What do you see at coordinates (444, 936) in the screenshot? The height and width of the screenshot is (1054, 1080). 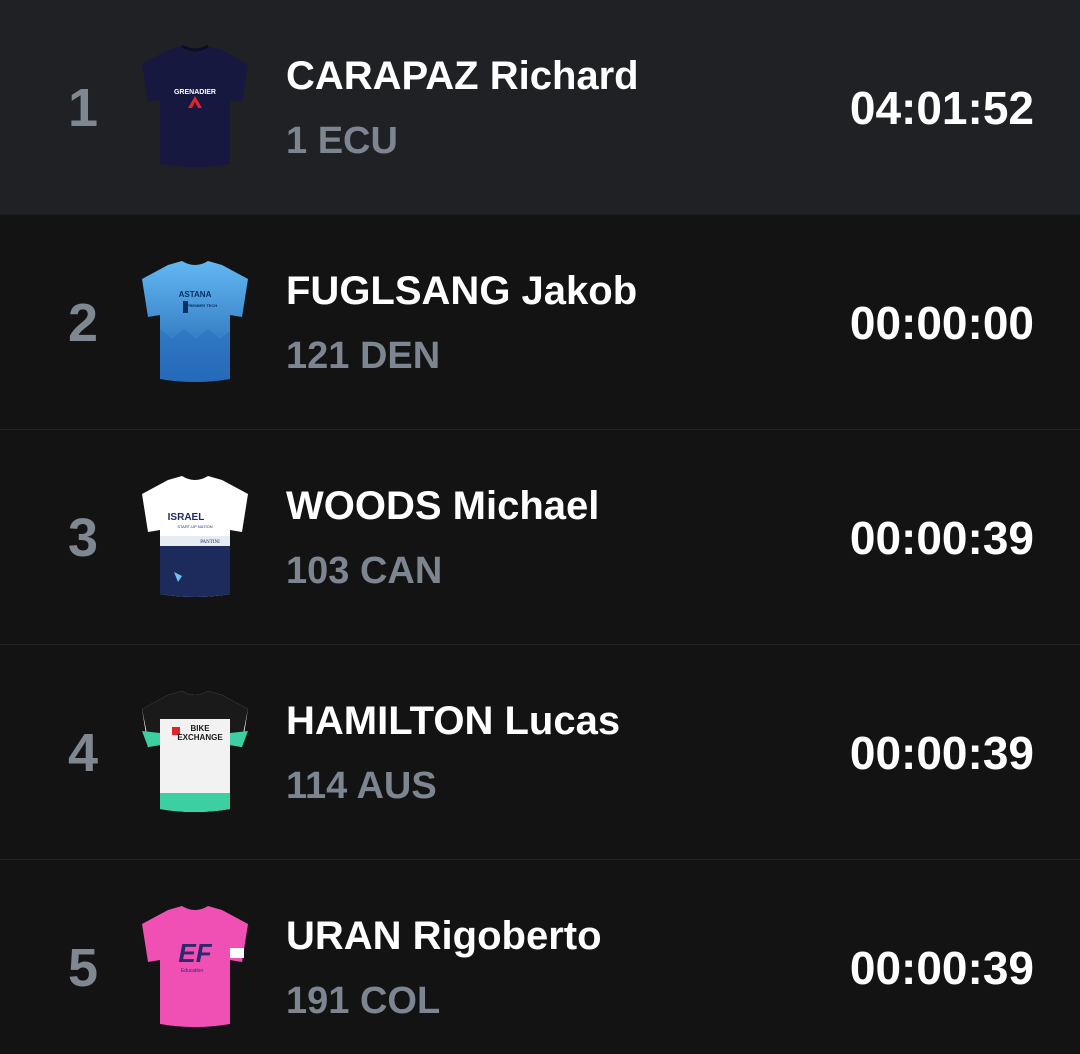 I see `rider-name: URAN Rigoberto` at bounding box center [444, 936].